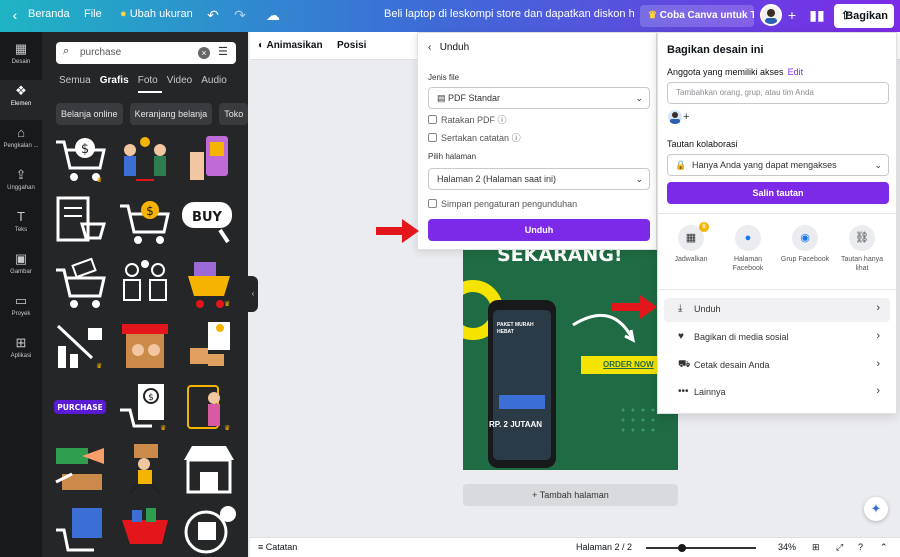 This screenshot has height=557, width=900. What do you see at coordinates (846, 16) in the screenshot?
I see `share-icon: ⇧` at bounding box center [846, 16].